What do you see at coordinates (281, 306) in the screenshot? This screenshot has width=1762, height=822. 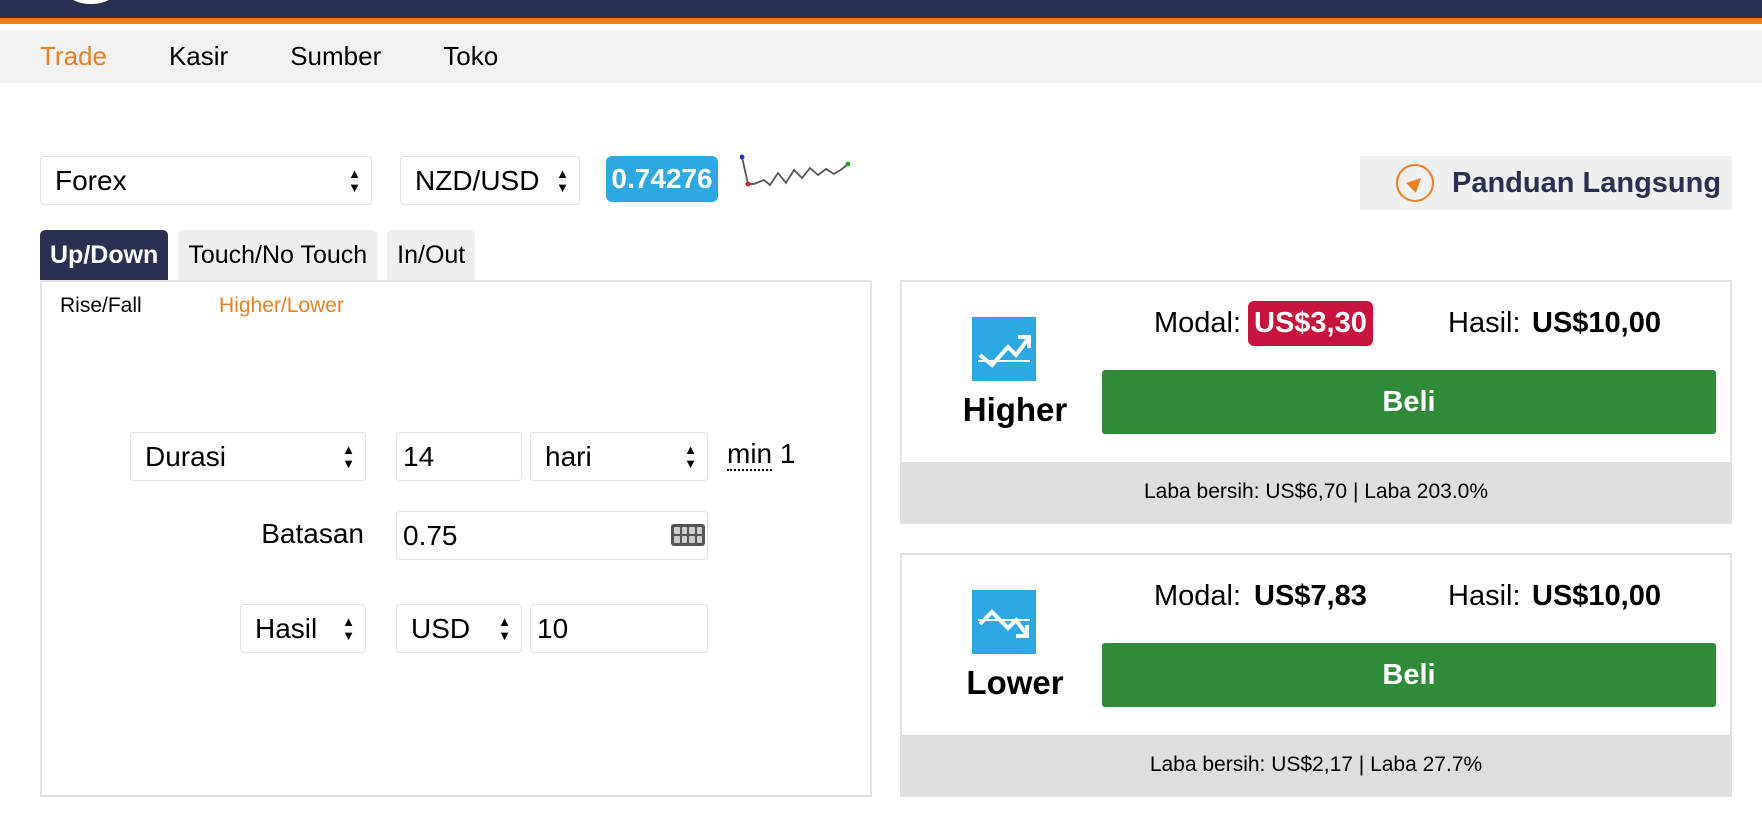 I see `subtab-higher-lower: Higher/Lower` at bounding box center [281, 306].